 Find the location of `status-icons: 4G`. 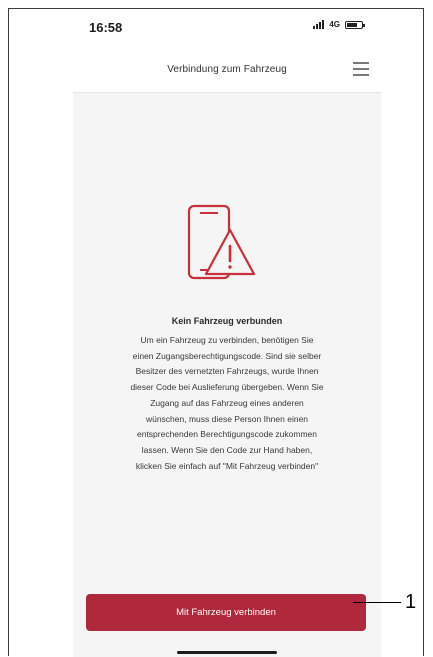

status-icons: 4G is located at coordinates (339, 24).